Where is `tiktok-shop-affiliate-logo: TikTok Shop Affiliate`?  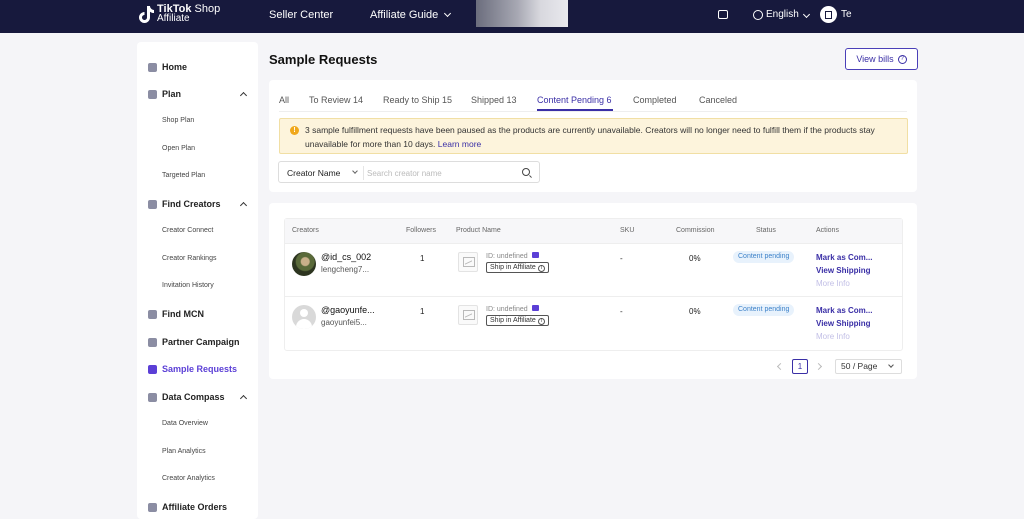
tiktok-shop-affiliate-logo: TikTok Shop Affiliate is located at coordinates (179, 14).